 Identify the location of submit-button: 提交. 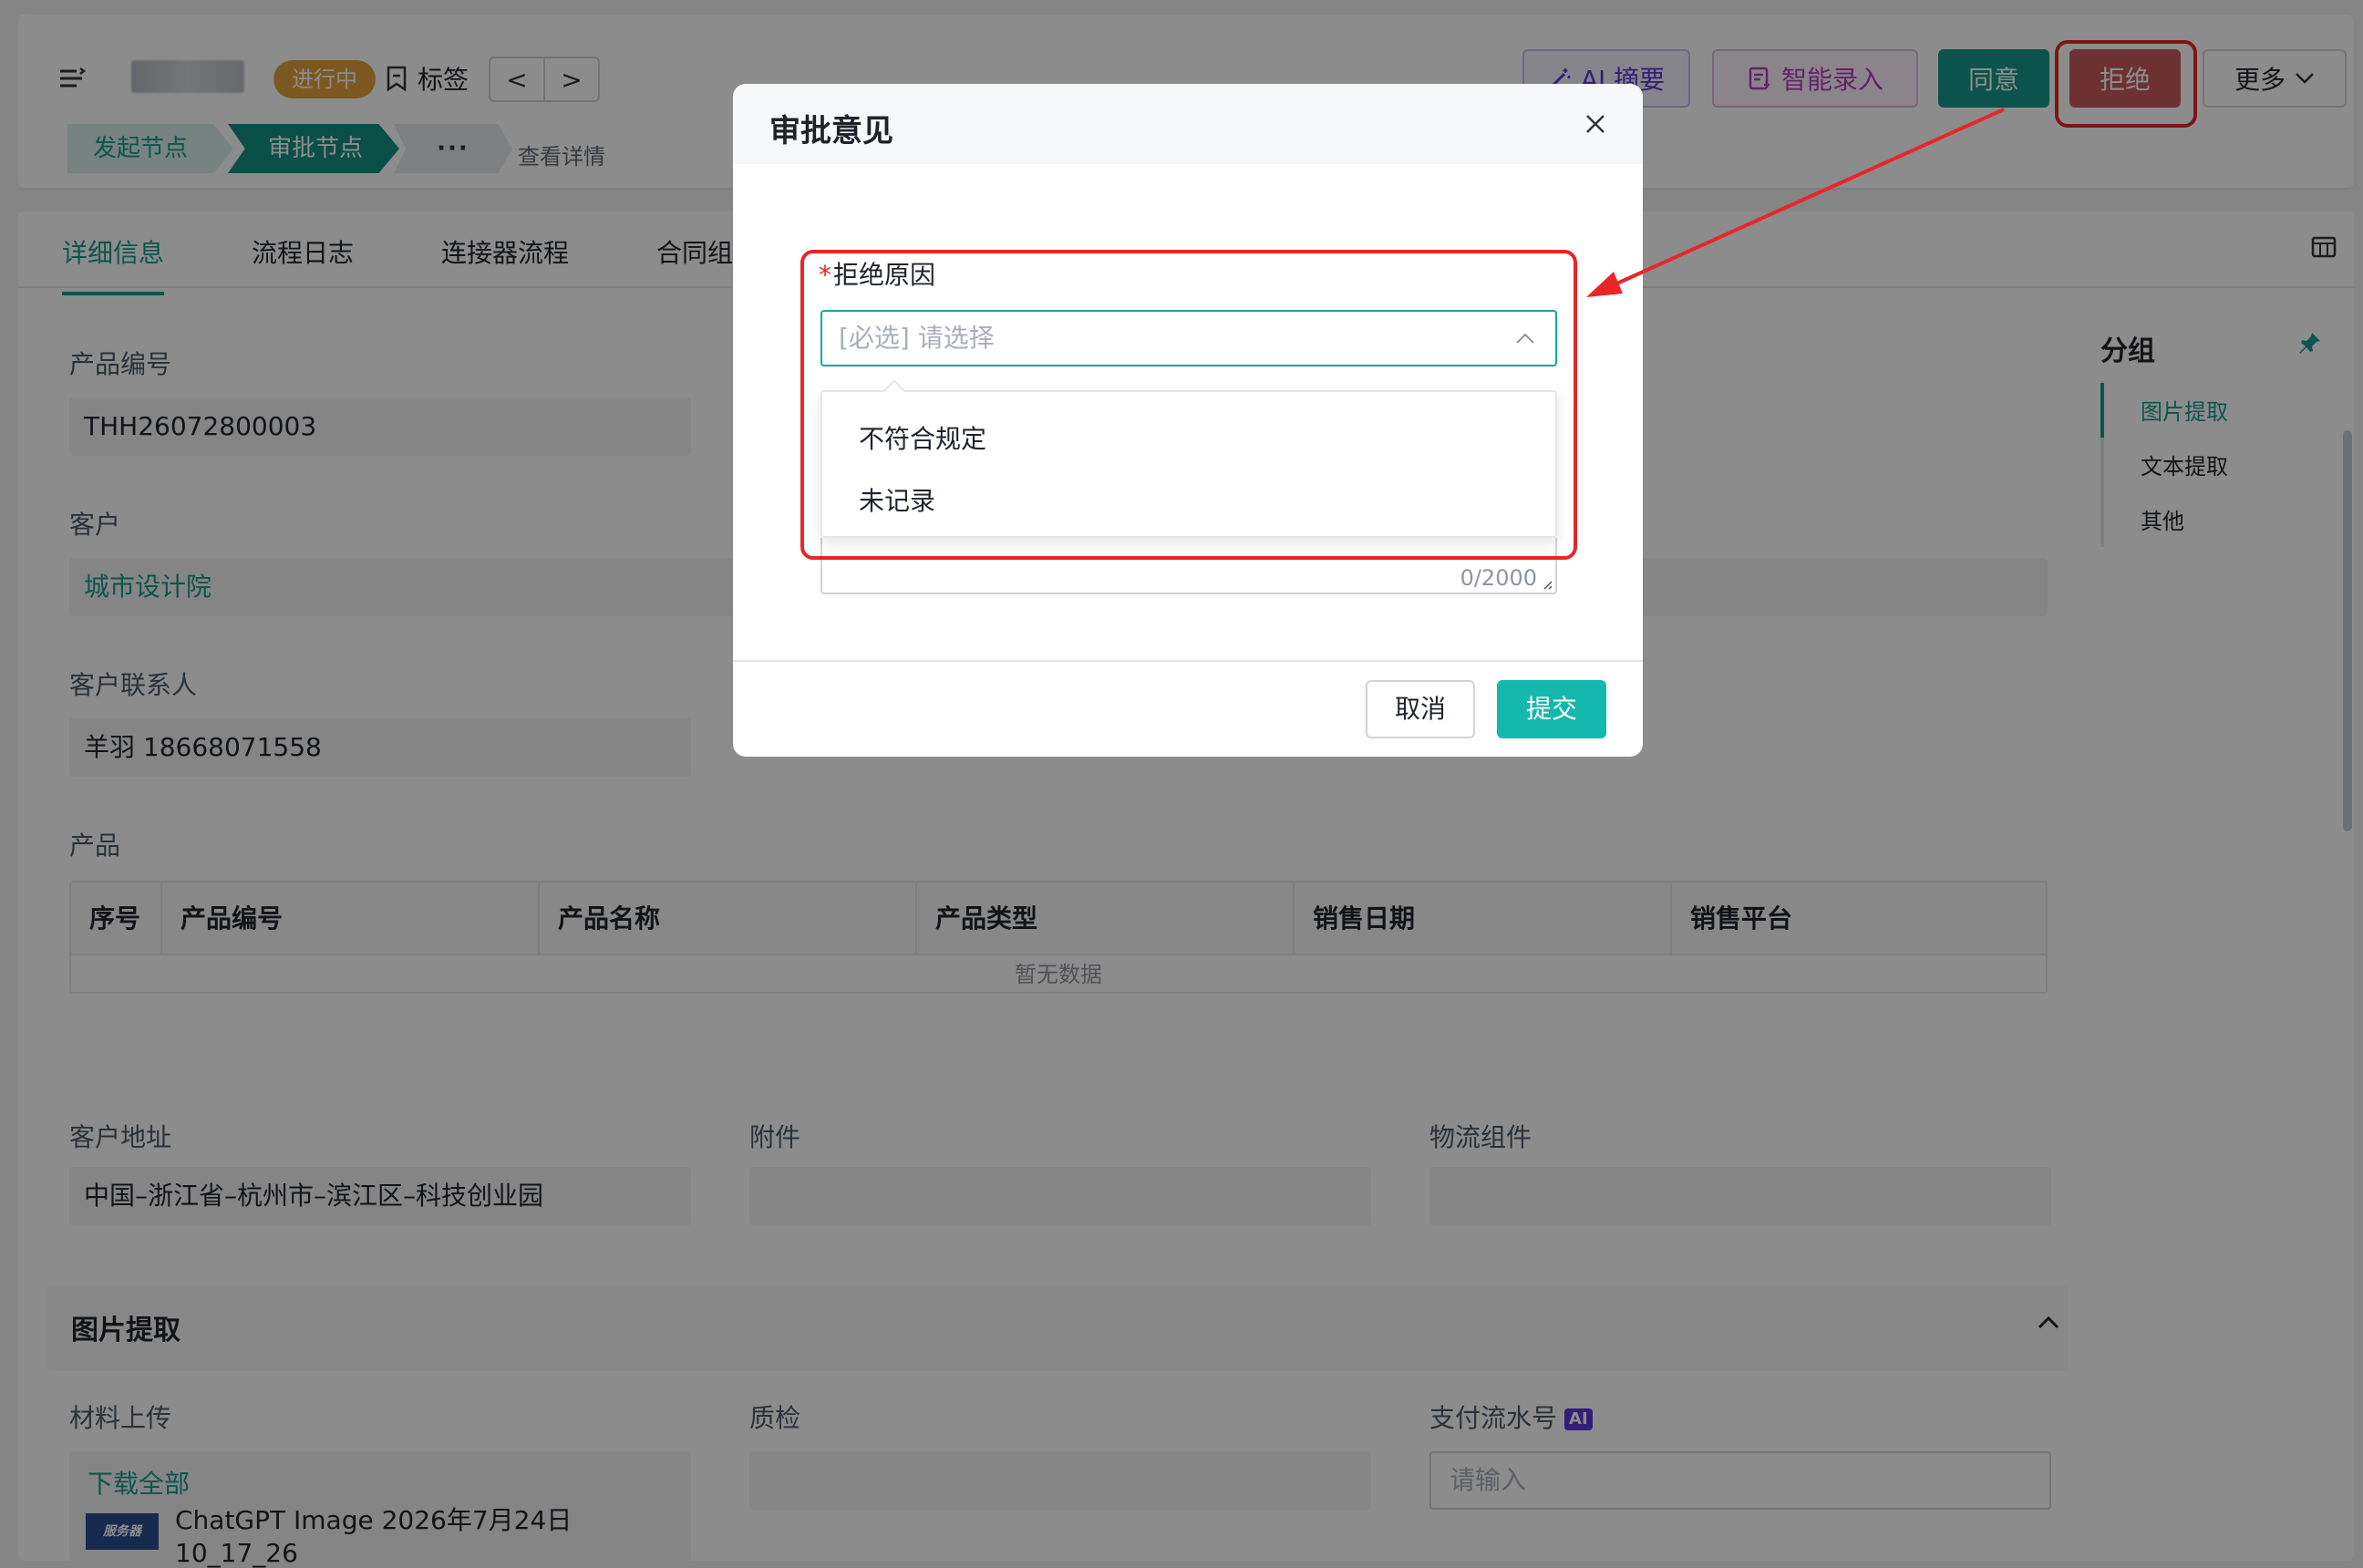
(1551, 709).